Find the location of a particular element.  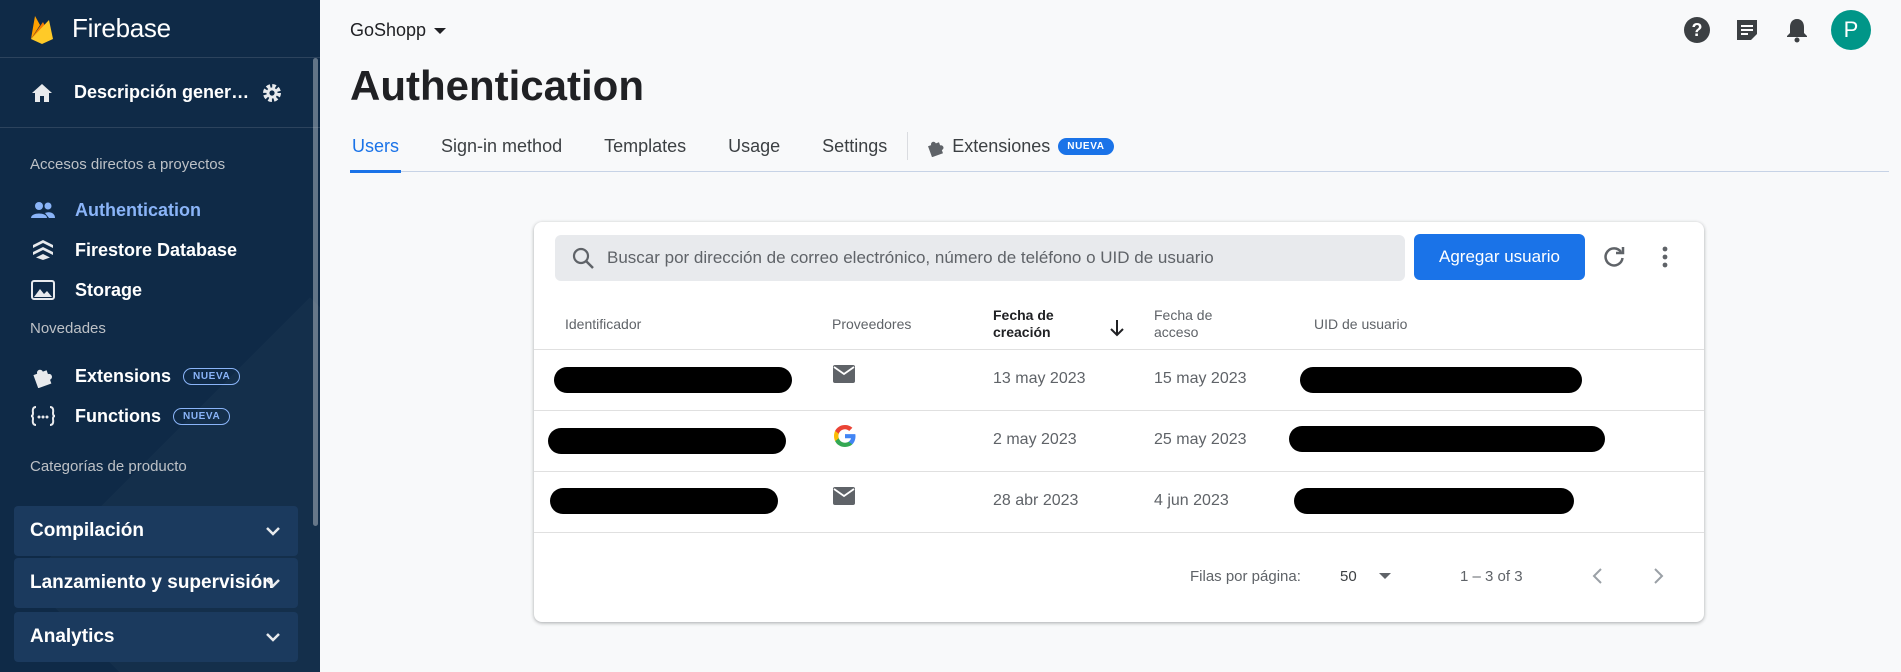

group-label: Analytics is located at coordinates (72, 636).